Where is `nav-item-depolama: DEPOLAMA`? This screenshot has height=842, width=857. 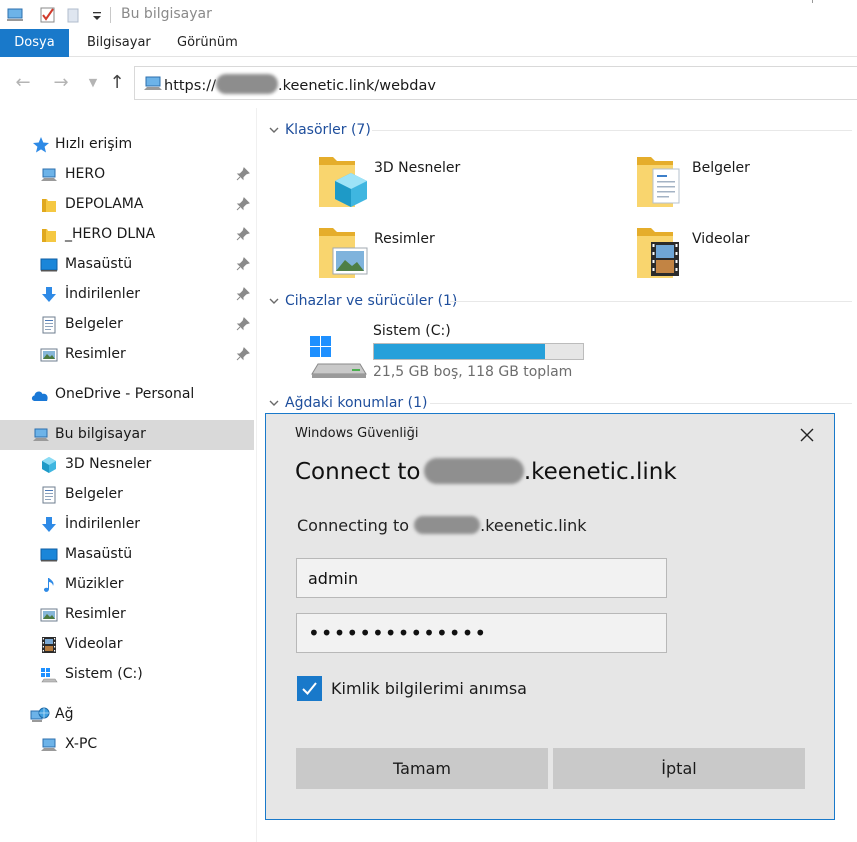
nav-item-depolama: DEPOLAMA is located at coordinates (127, 205).